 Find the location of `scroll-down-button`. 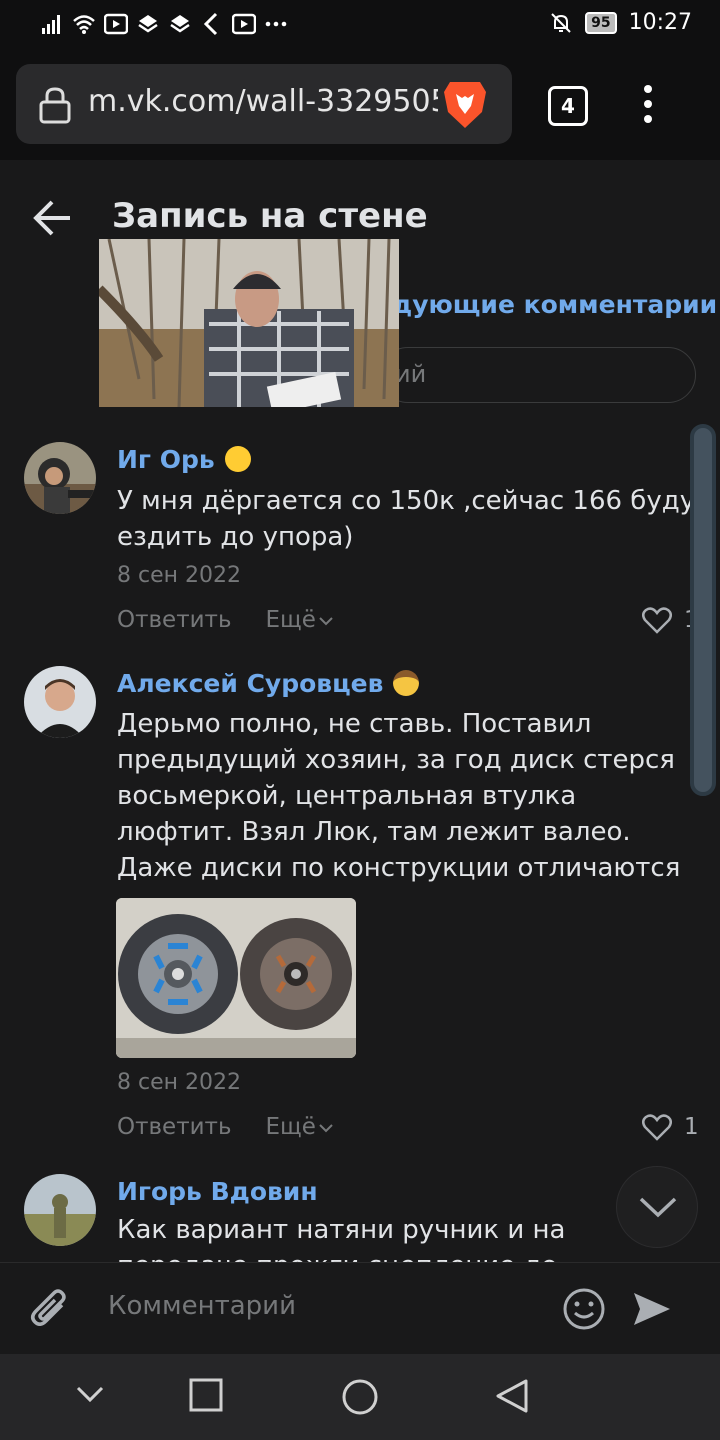

scroll-down-button is located at coordinates (657, 1207).